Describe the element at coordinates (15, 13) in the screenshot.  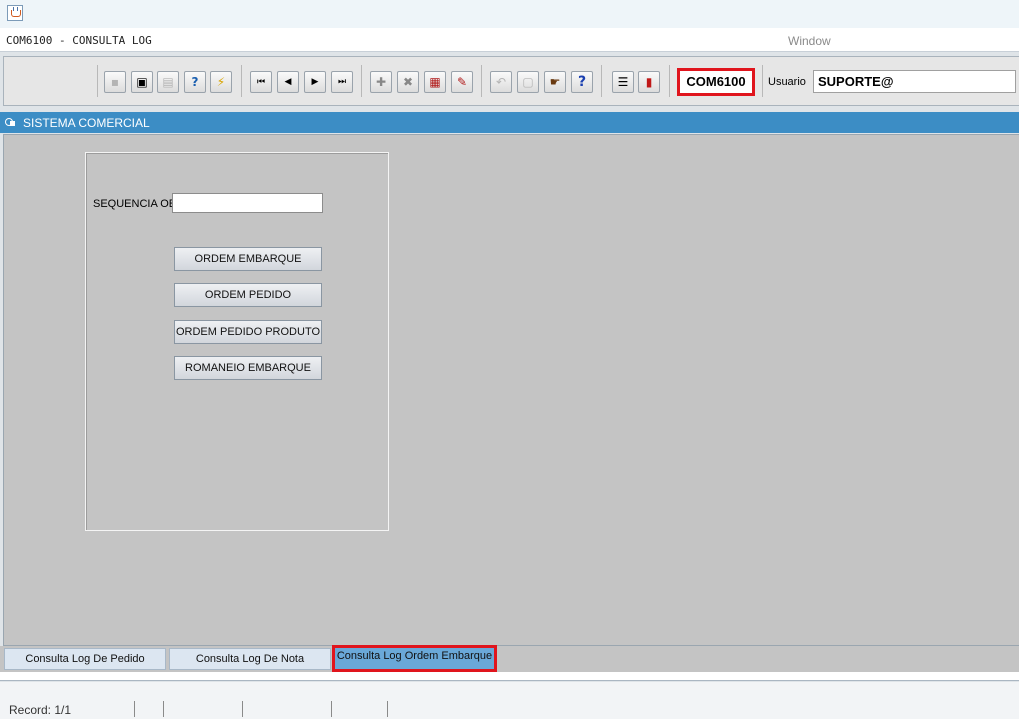
I see `java-app-icon` at that location.